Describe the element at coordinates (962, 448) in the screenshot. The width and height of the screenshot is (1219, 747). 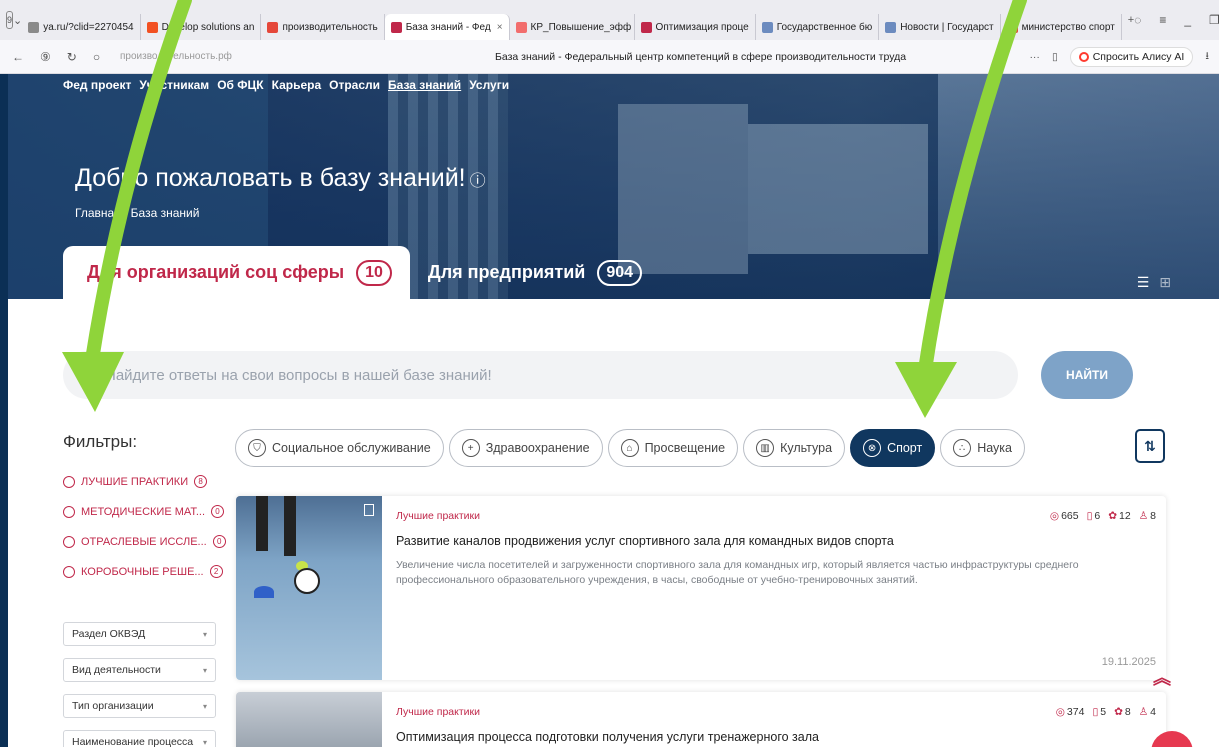
I see `molecule-icon: ∴` at that location.